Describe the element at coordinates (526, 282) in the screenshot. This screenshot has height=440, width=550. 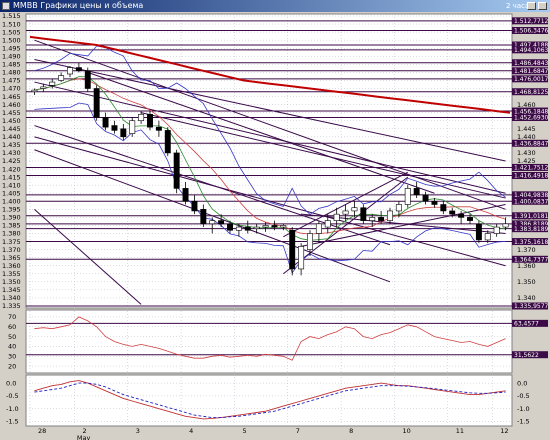
I see `price-right-tick-label: 1.350` at that location.